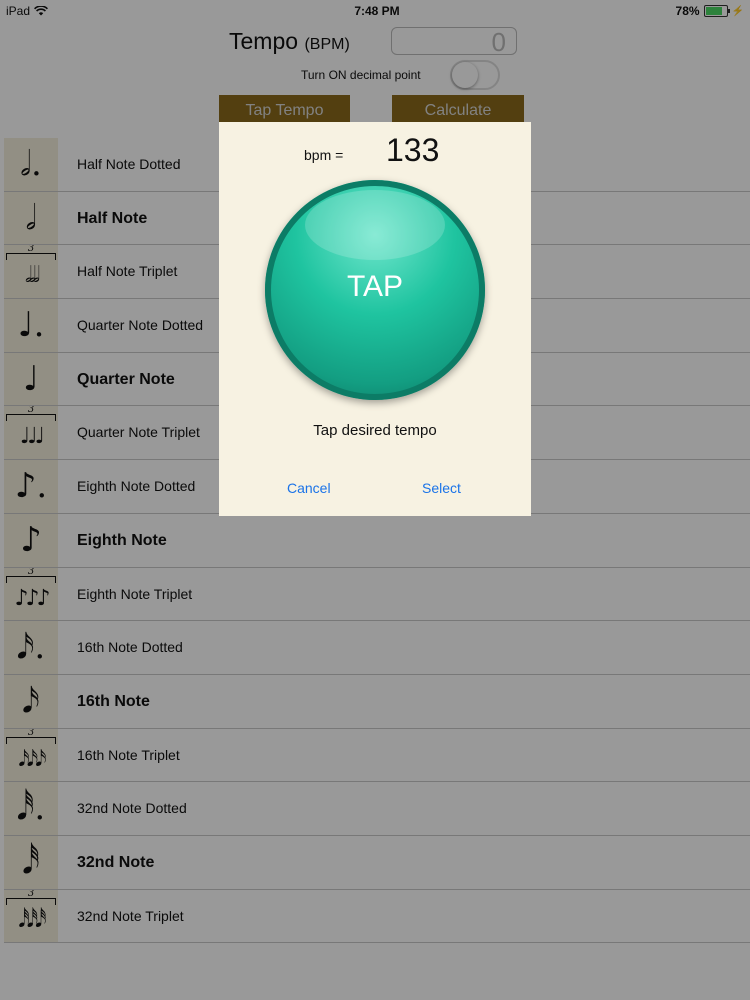  Describe the element at coordinates (375, 225) in the screenshot. I see `tap-button-shine` at that location.